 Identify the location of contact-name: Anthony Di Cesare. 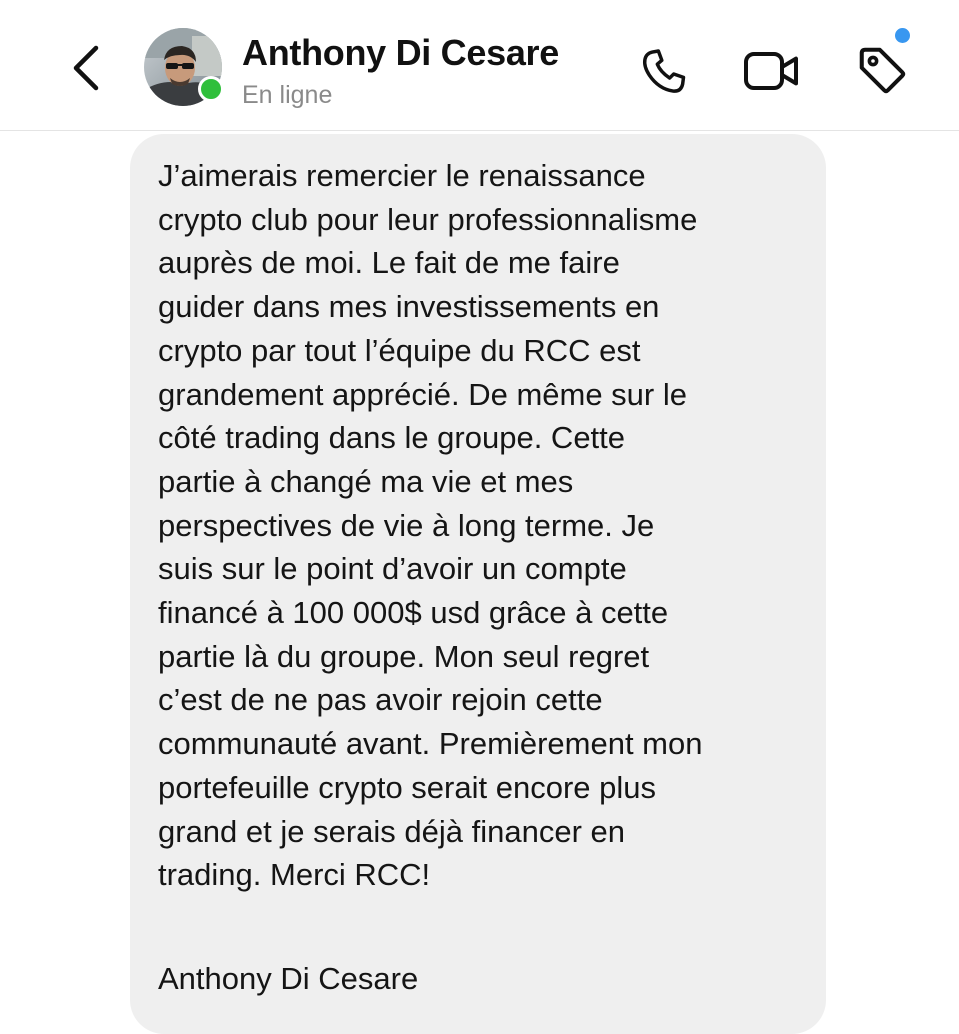
(400, 53).